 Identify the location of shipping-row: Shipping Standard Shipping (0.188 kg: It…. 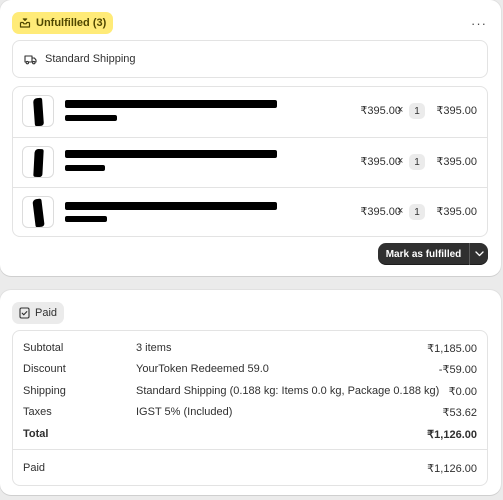
(250, 392).